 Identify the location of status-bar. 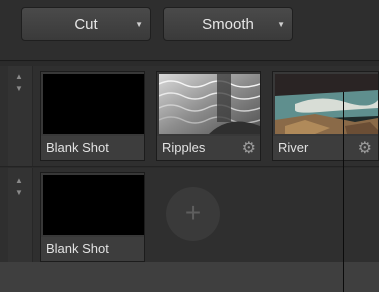
(189, 277).